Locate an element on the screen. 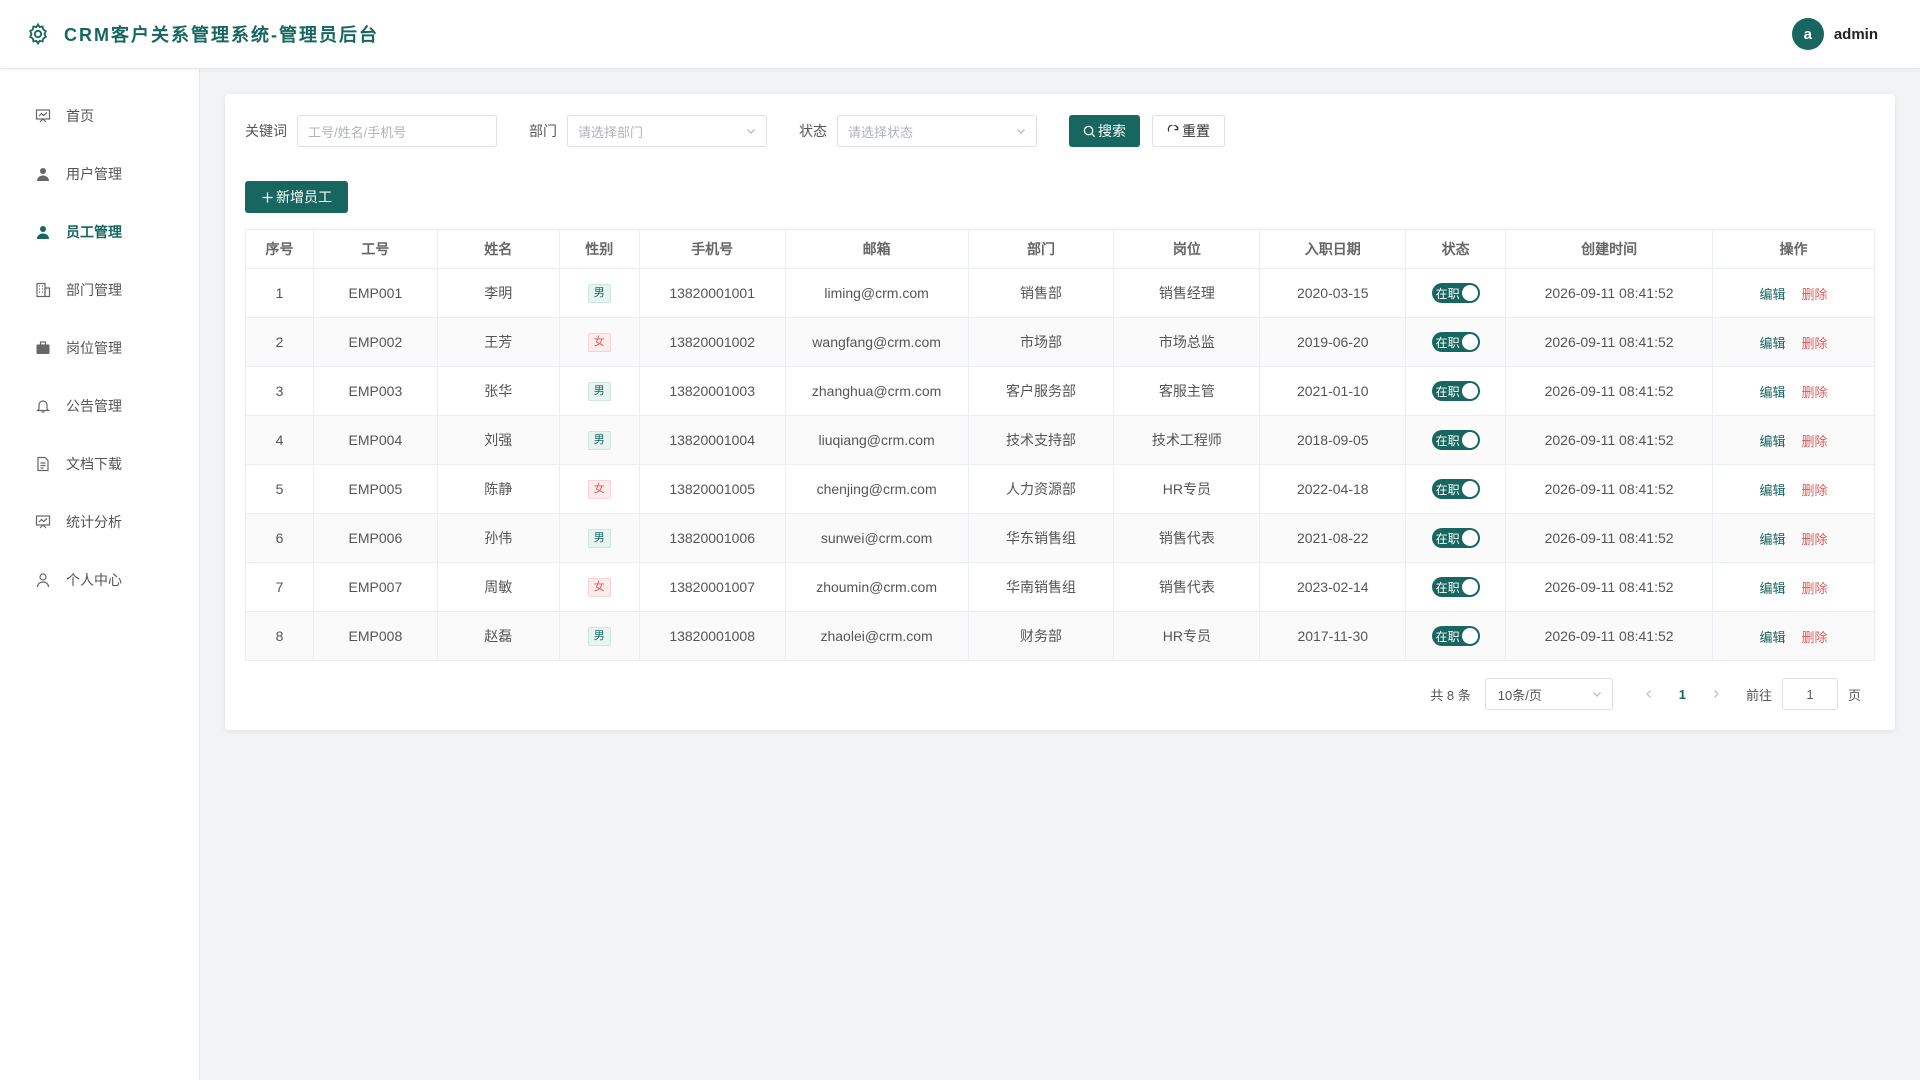 This screenshot has width=1920, height=1080. sidebar-item-label: 统计分析 is located at coordinates (94, 522).